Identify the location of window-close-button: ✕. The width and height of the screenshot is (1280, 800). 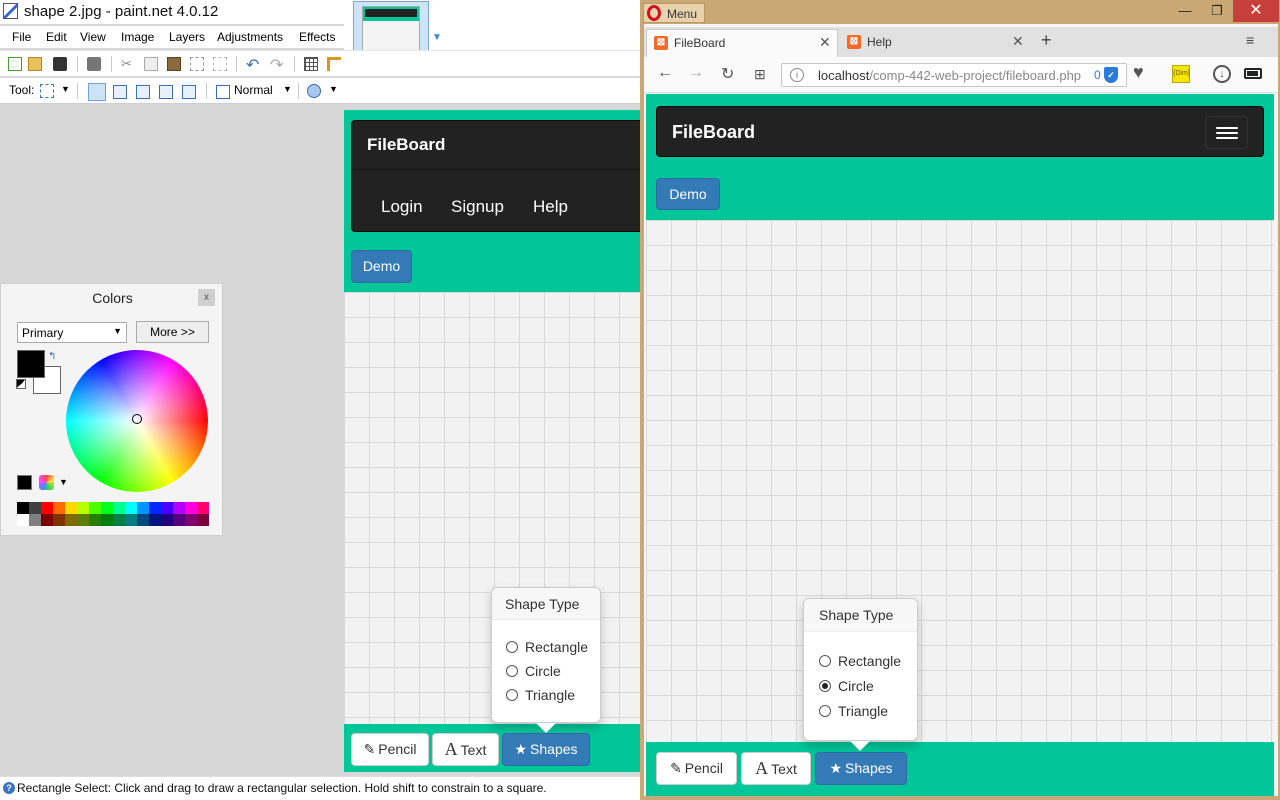
(1256, 11).